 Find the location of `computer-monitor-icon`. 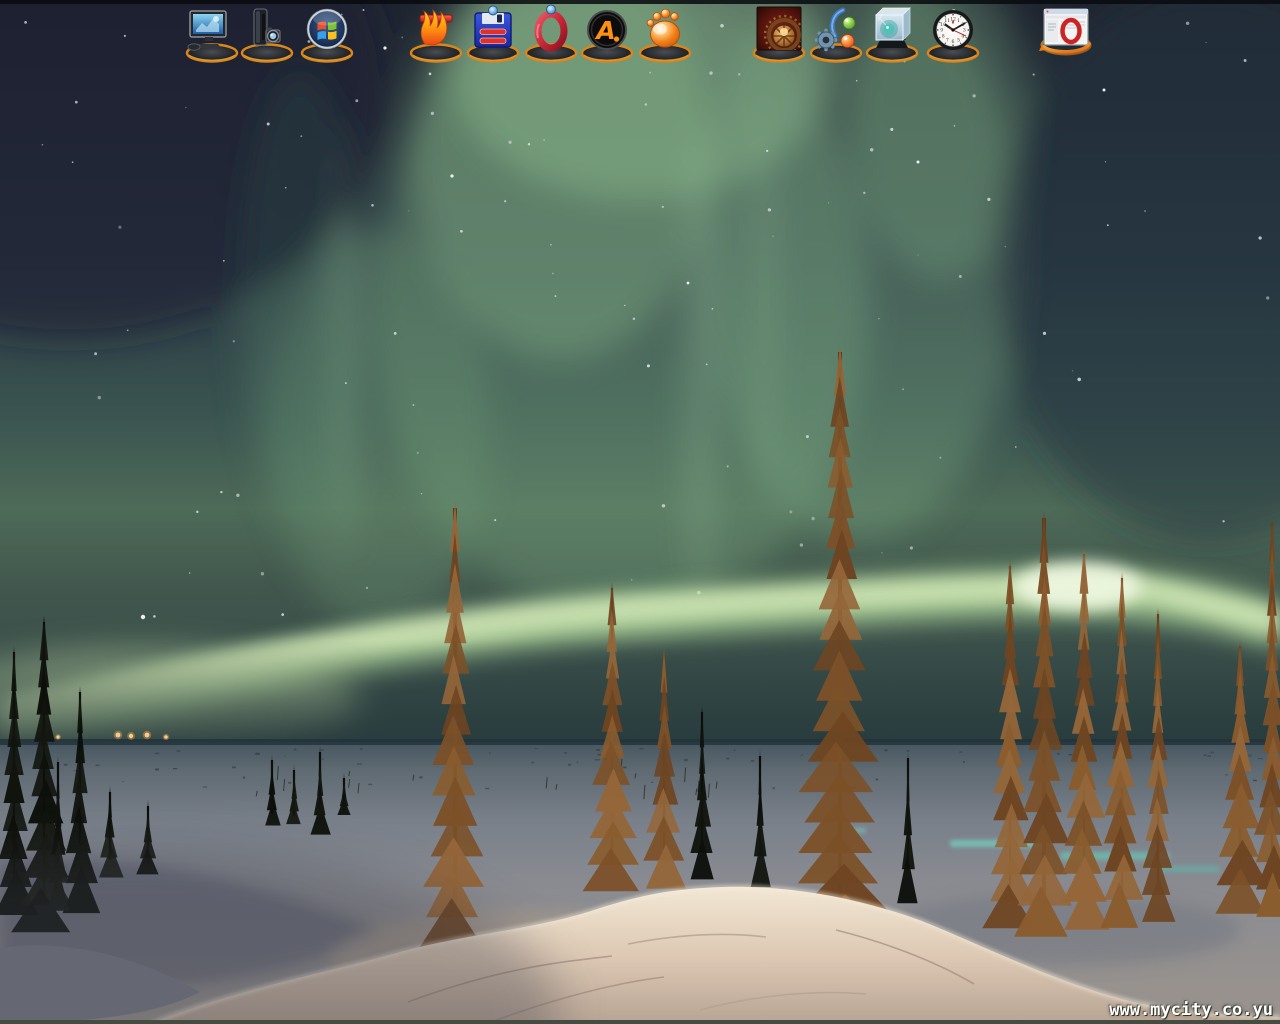

computer-monitor-icon is located at coordinates (212, 34).